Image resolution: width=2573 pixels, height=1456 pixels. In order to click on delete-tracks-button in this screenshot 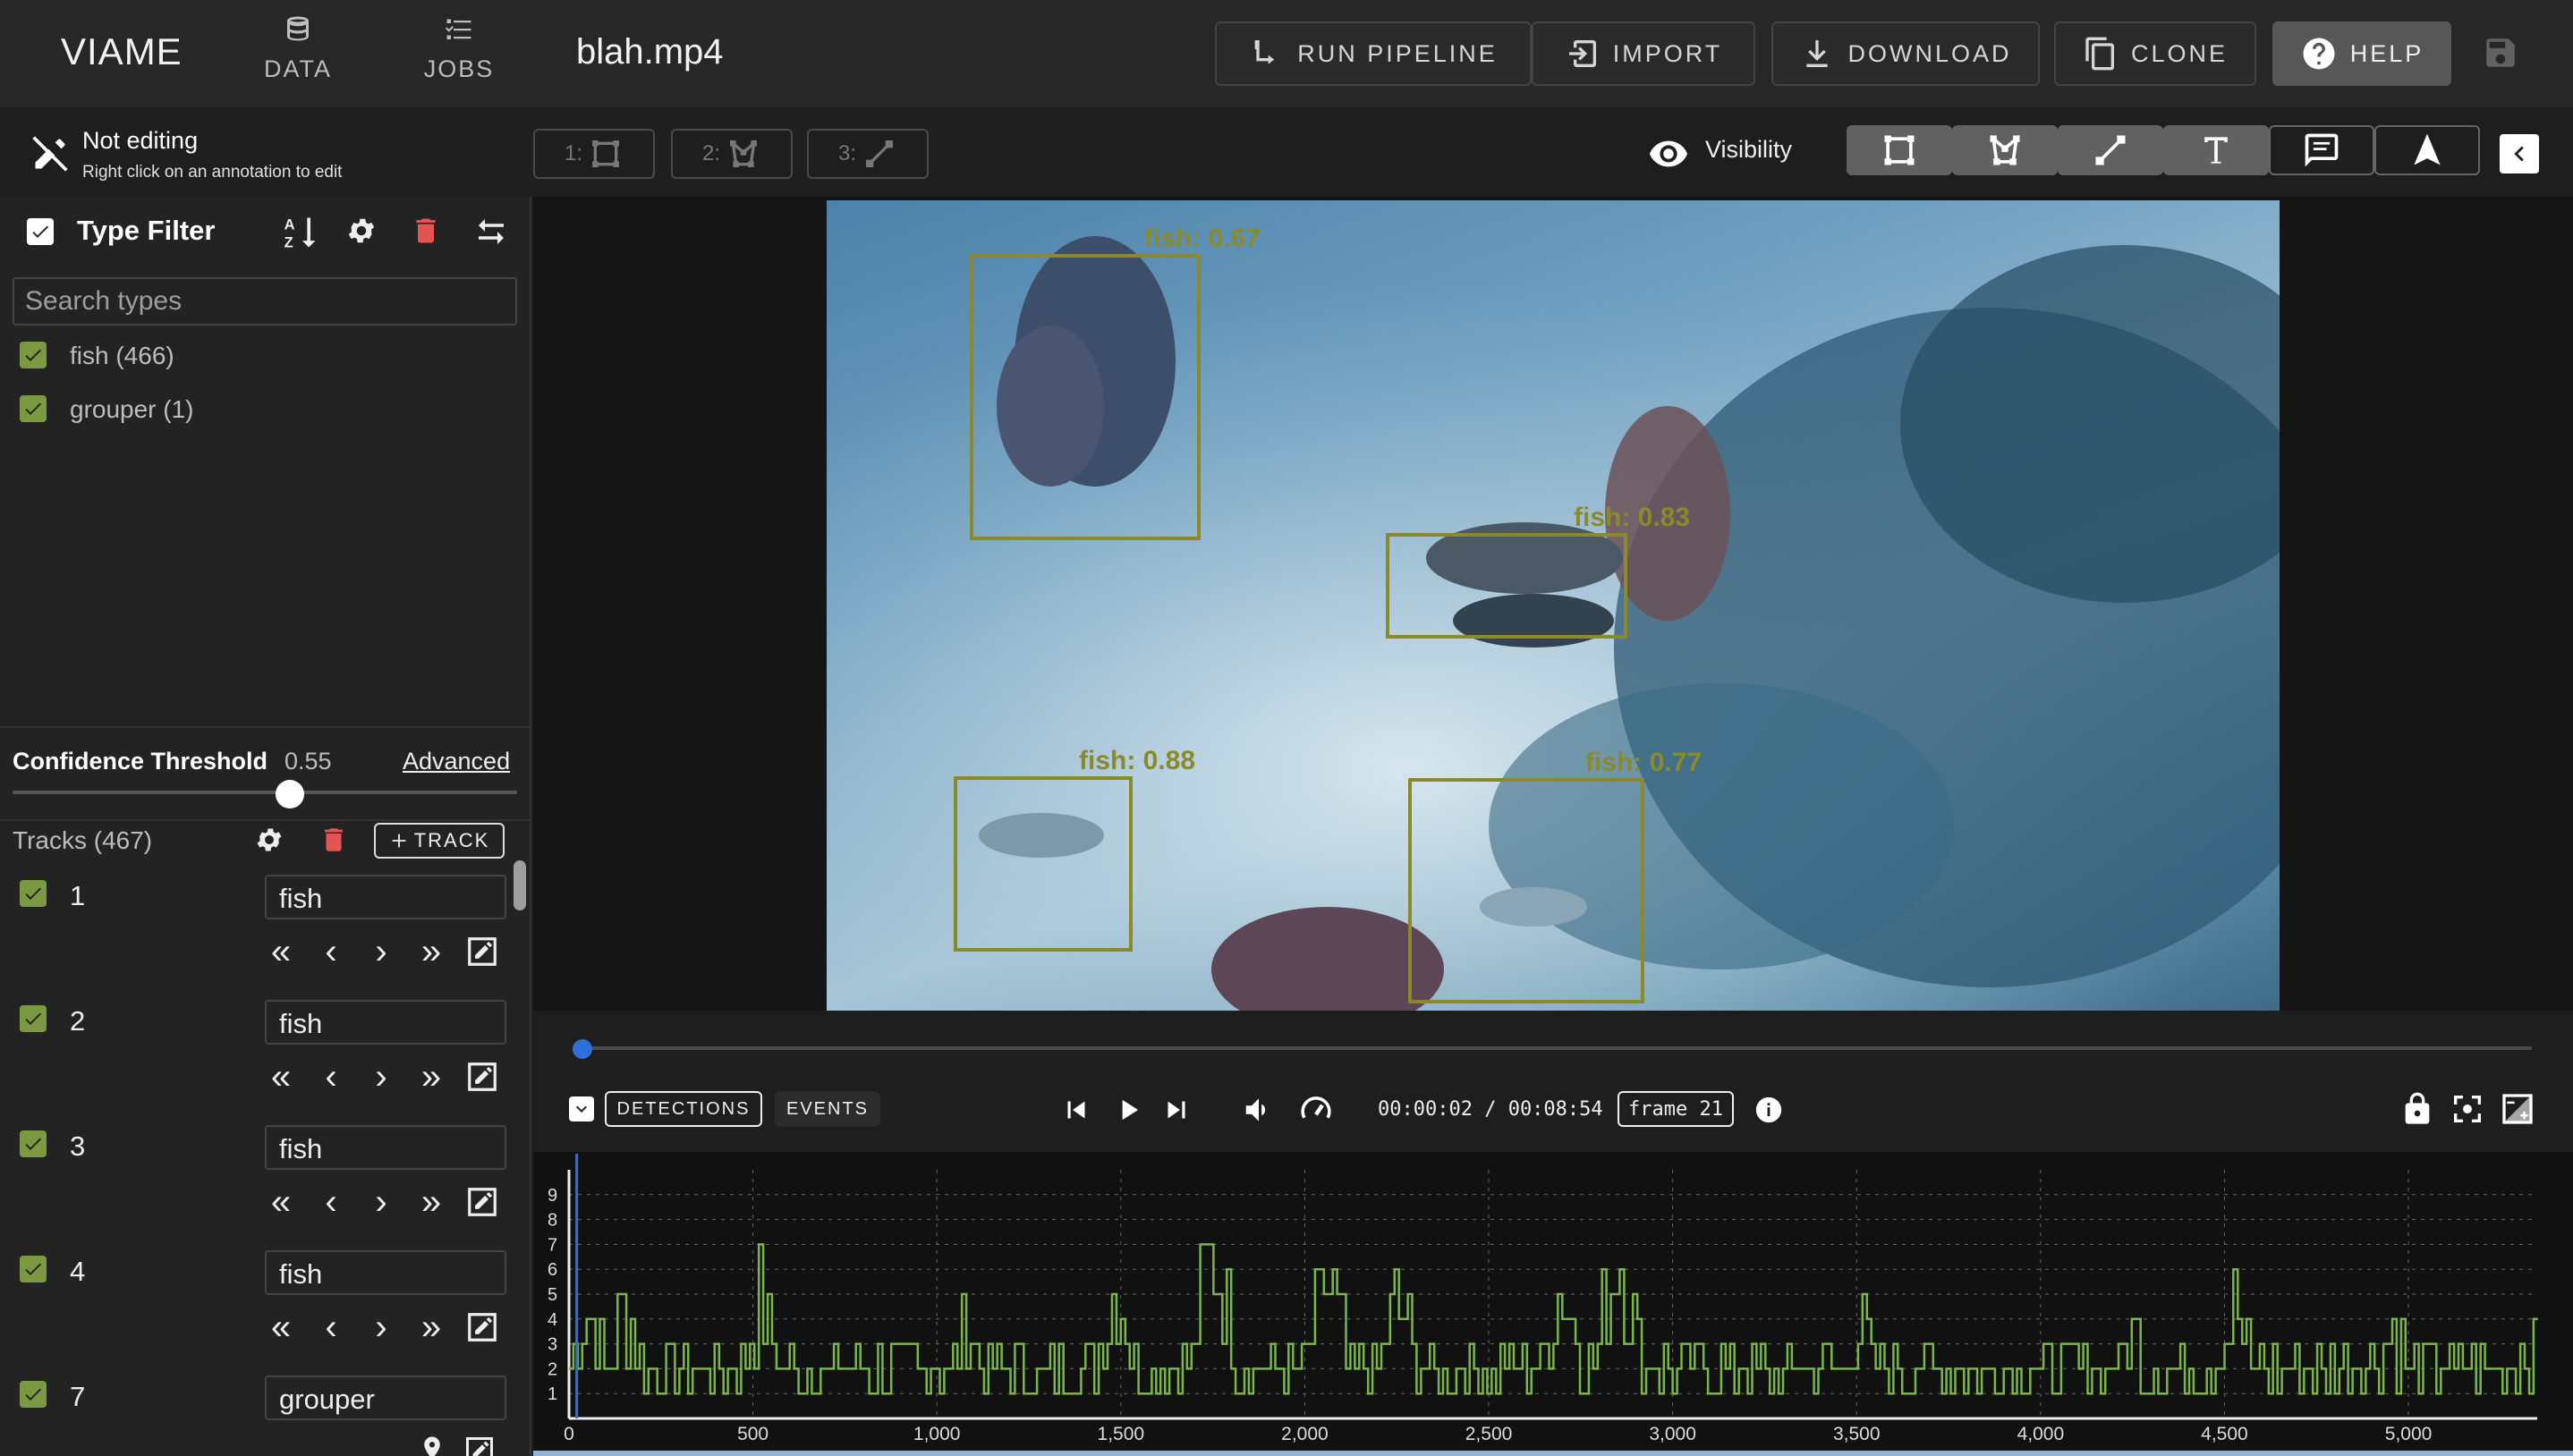, I will do `click(333, 840)`.